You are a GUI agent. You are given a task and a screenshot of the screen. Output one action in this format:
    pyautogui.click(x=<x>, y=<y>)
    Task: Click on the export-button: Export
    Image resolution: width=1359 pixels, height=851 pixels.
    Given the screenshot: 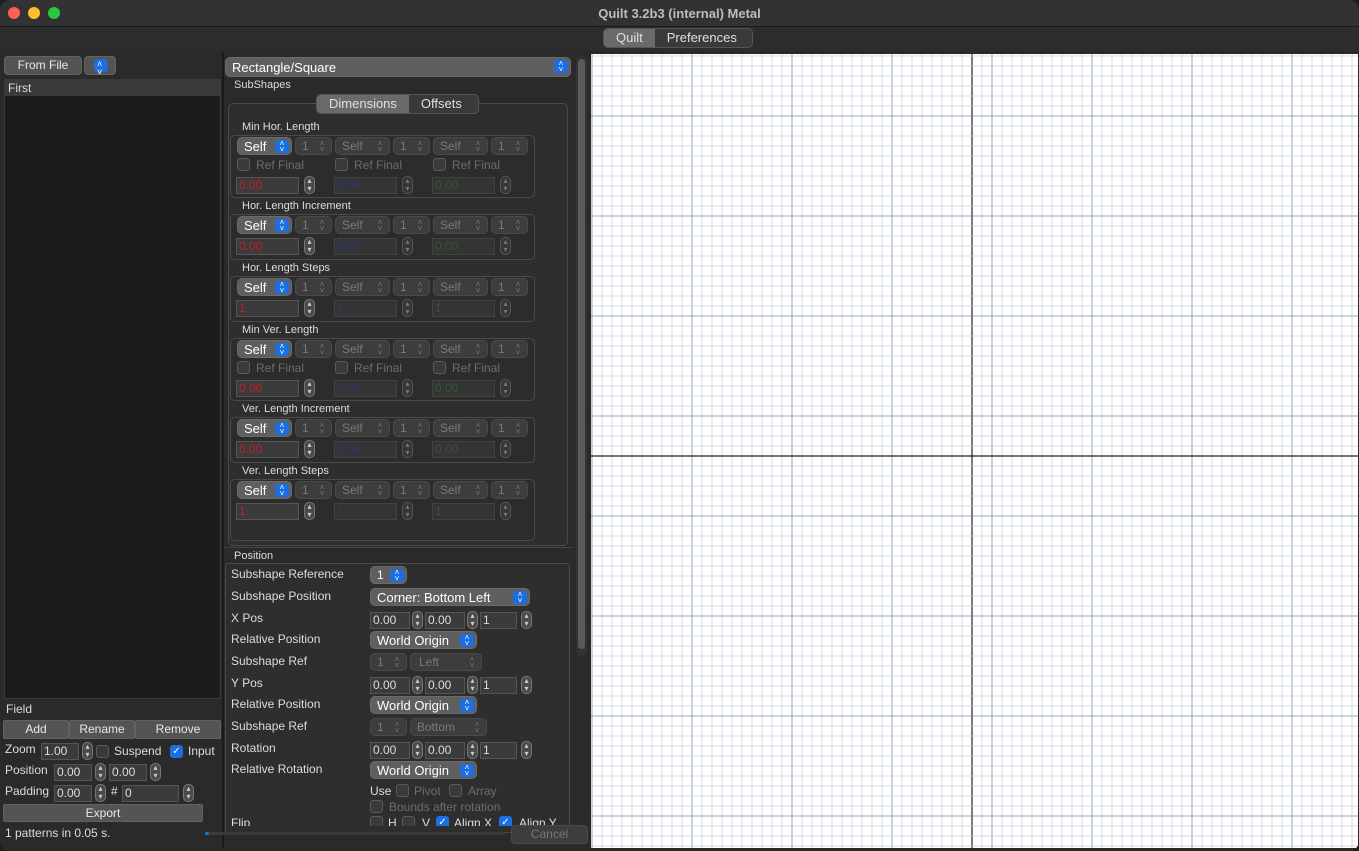 What is the action you would take?
    pyautogui.click(x=103, y=813)
    